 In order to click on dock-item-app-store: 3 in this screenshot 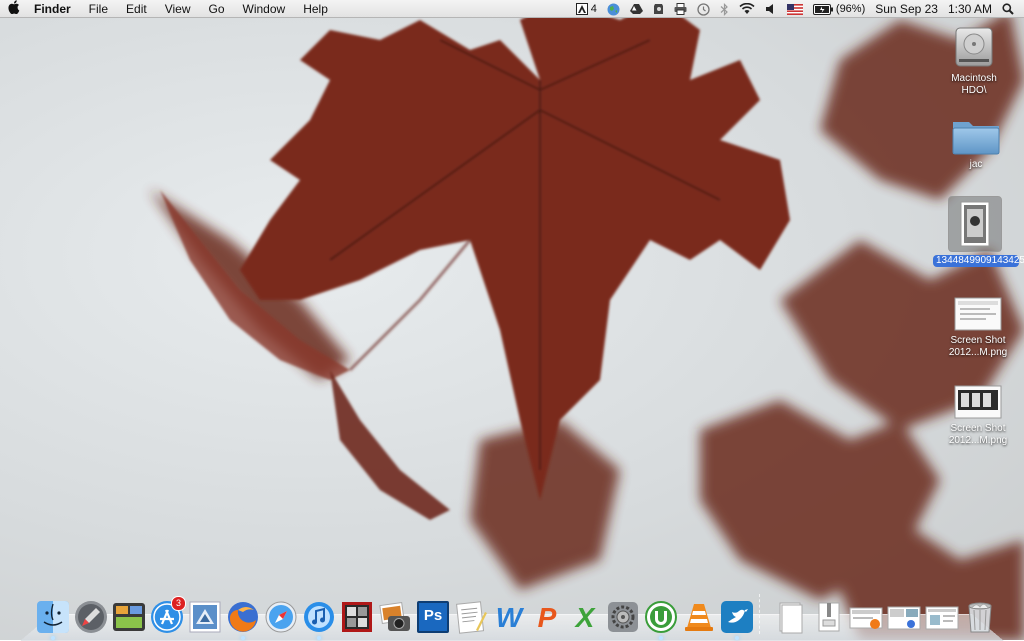, I will do `click(168, 615)`.